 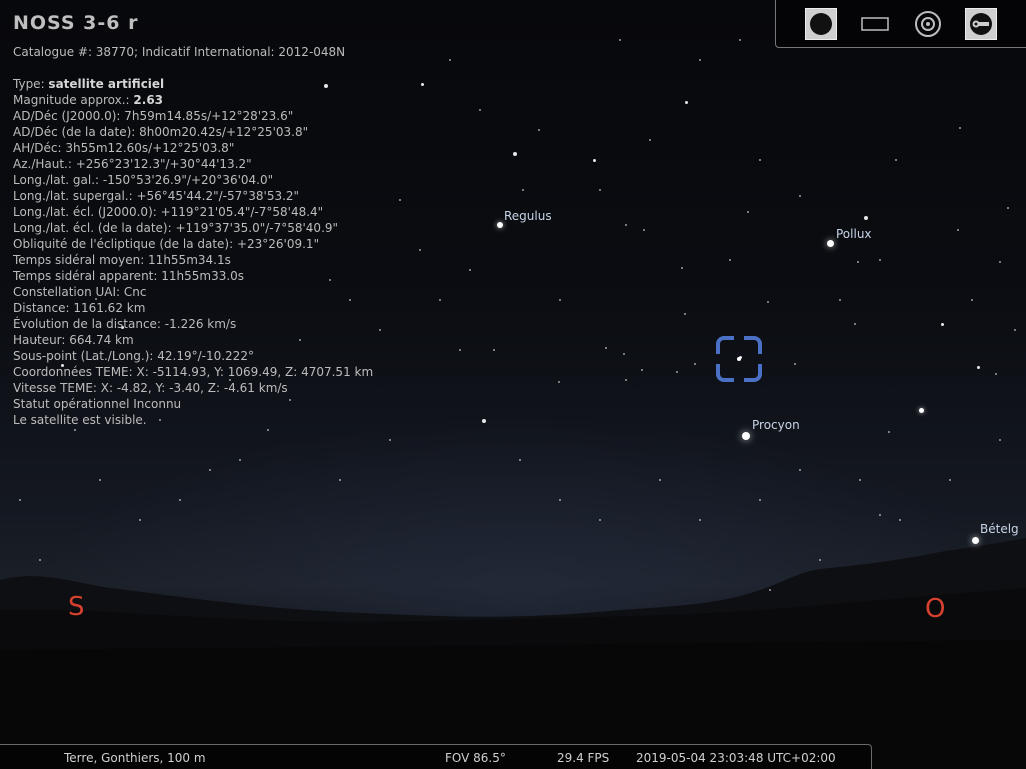 I want to click on star-label-regulus: Regulus, so click(x=528, y=216).